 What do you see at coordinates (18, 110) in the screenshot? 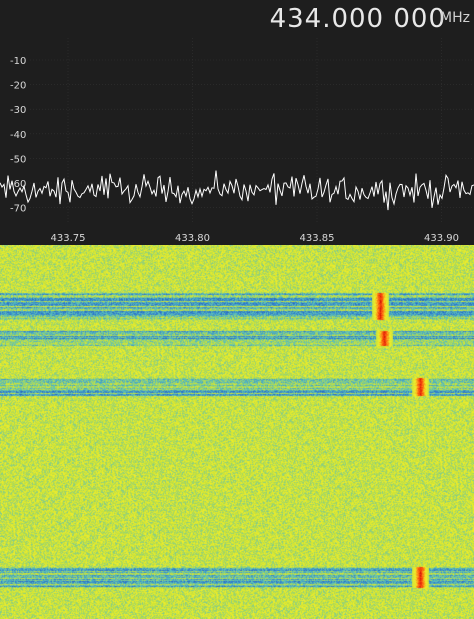
I see `db-tick-label: -30` at bounding box center [18, 110].